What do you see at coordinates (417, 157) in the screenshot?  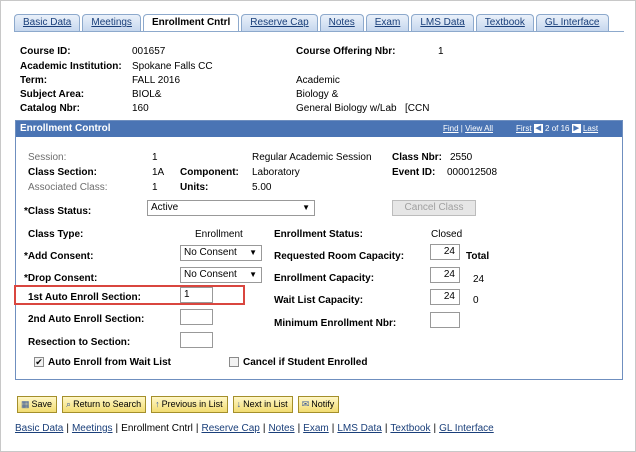 I see `class-nbr-label: Class Nbr:` at bounding box center [417, 157].